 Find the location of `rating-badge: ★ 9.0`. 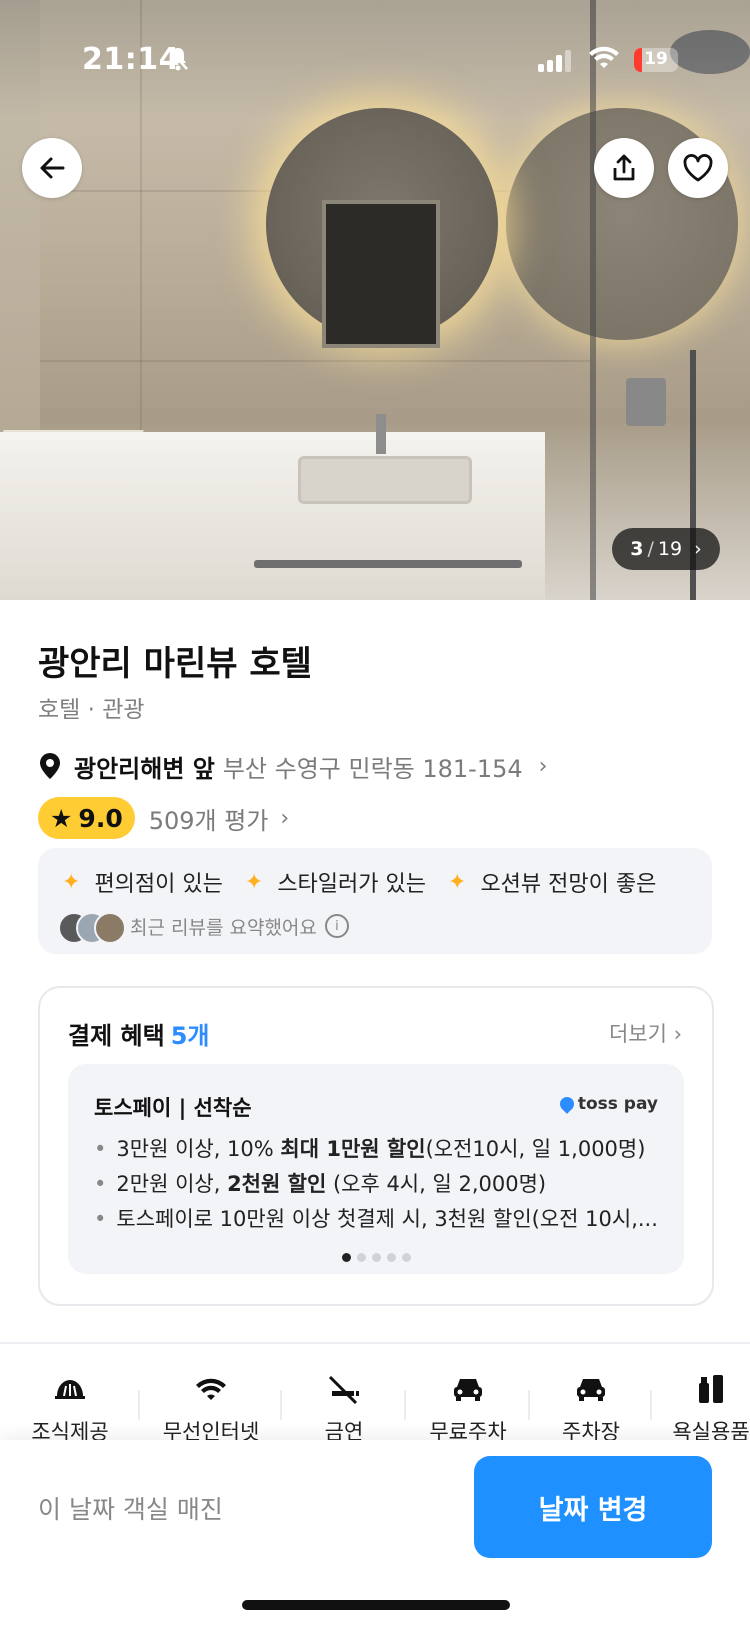

rating-badge: ★ 9.0 is located at coordinates (86, 818).